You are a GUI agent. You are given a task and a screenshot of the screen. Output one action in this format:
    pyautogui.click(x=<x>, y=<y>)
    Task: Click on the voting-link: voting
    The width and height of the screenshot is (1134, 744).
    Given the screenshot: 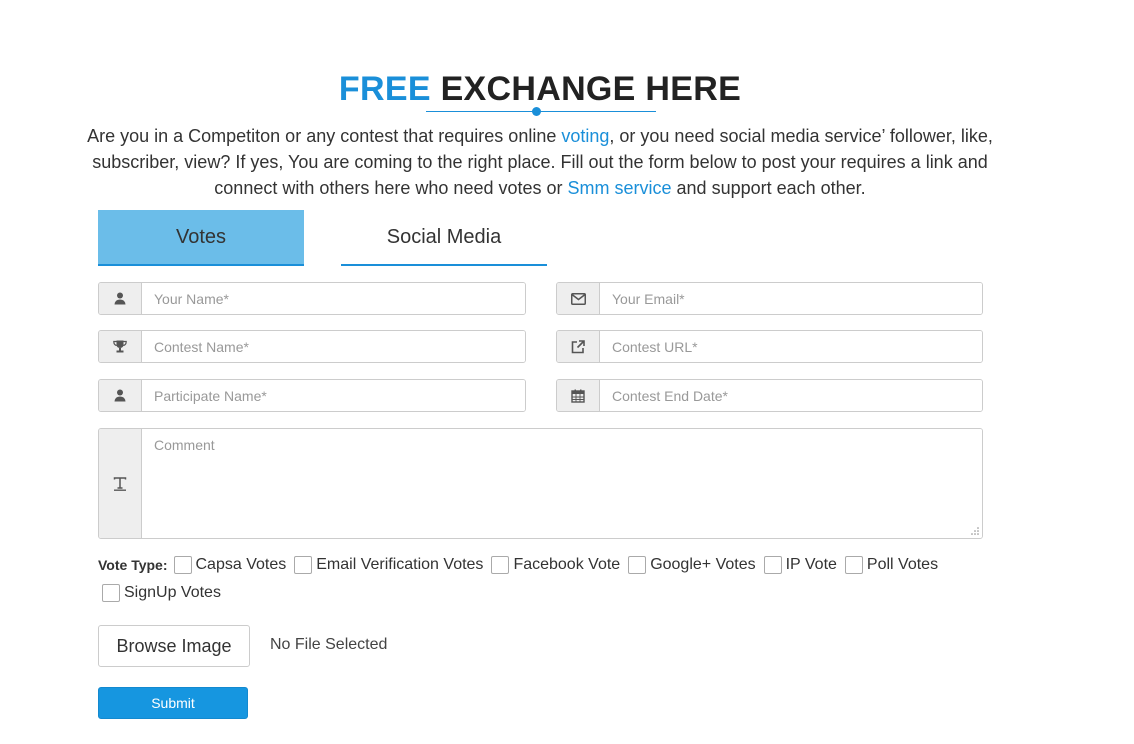 What is the action you would take?
    pyautogui.click(x=585, y=136)
    